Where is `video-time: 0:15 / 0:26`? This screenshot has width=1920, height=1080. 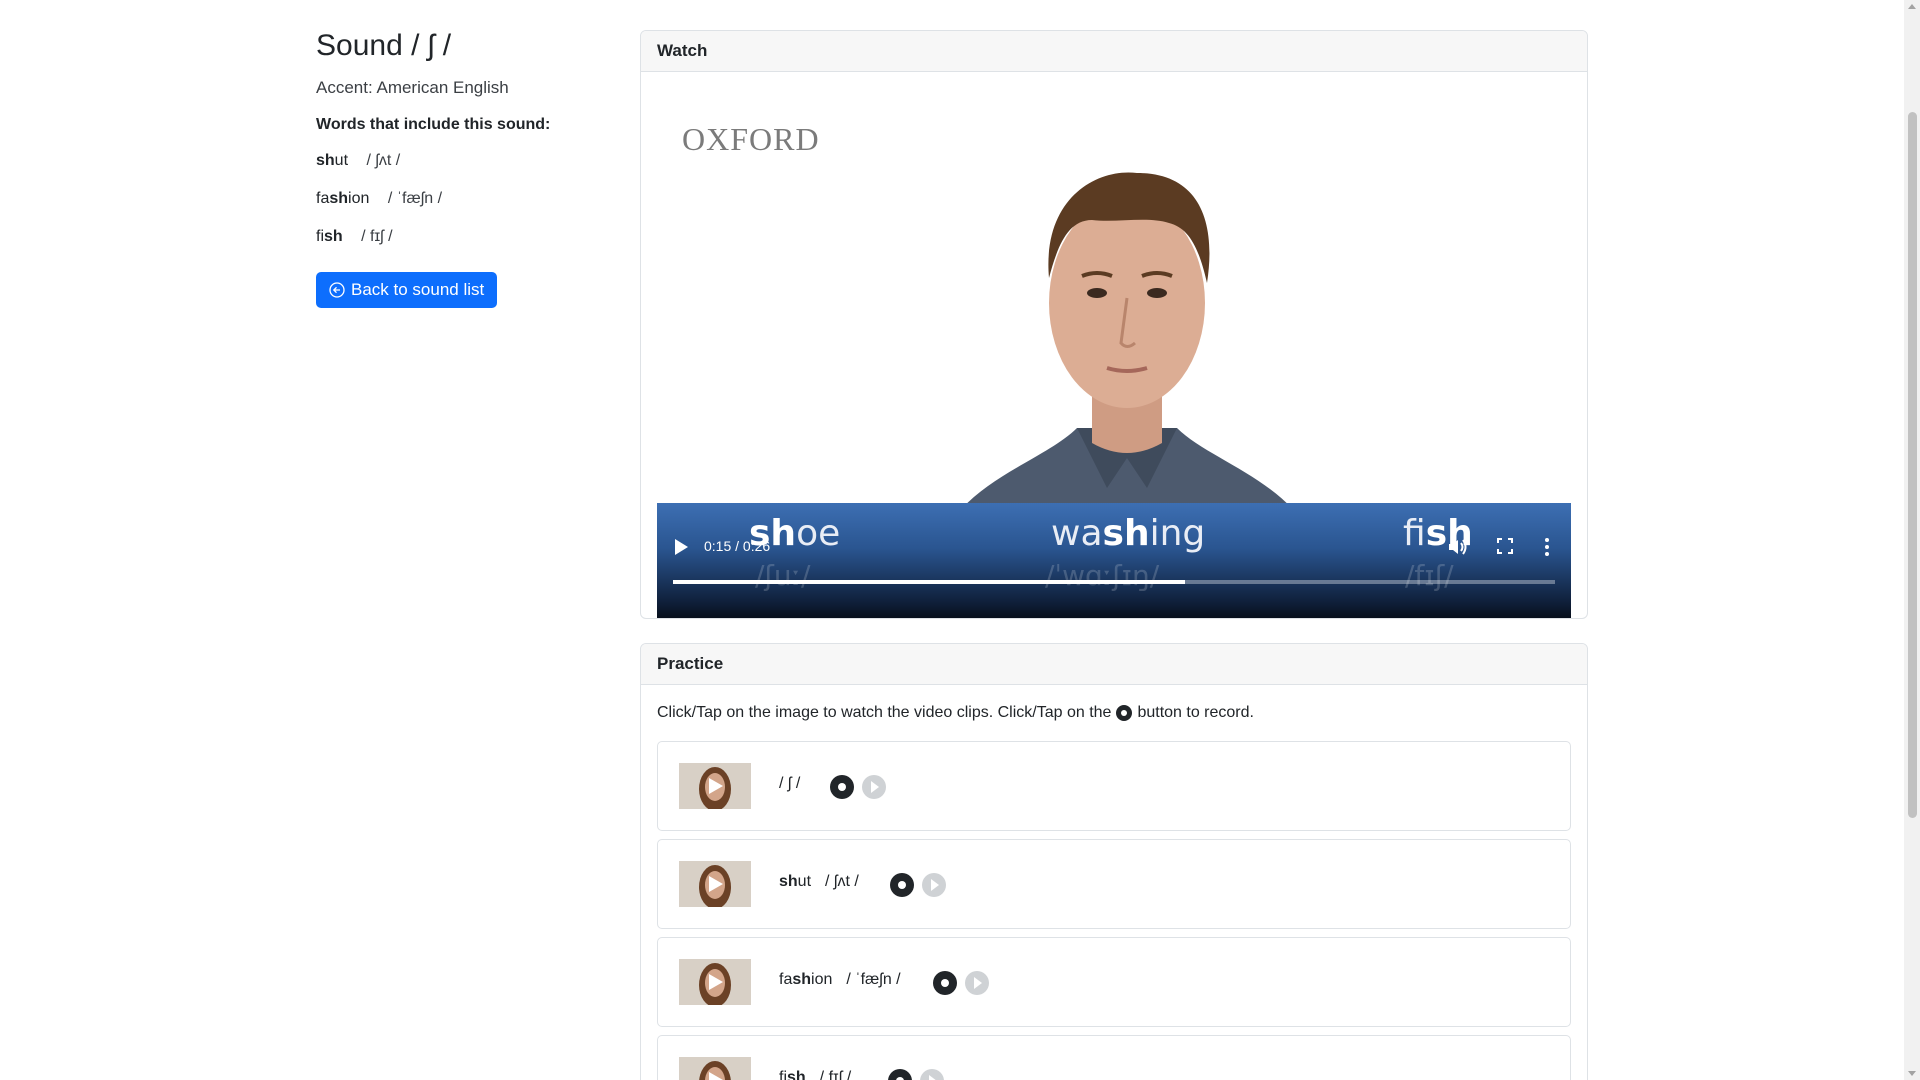
video-time: 0:15 / 0:26 is located at coordinates (737, 546).